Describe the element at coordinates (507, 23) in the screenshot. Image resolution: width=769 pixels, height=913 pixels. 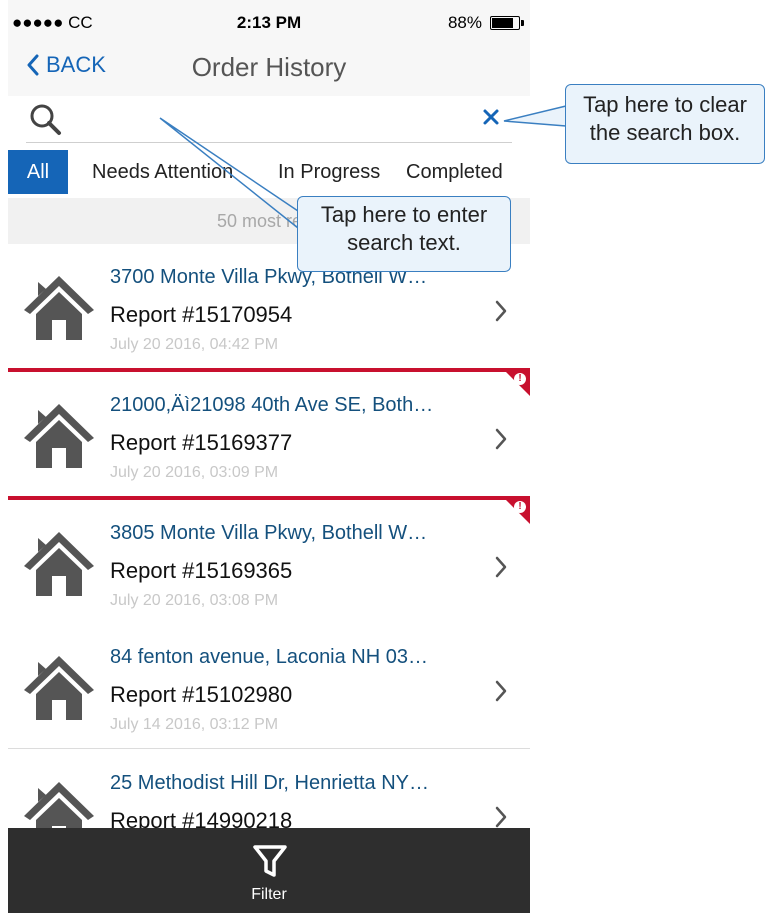
I see `battery-icon` at that location.